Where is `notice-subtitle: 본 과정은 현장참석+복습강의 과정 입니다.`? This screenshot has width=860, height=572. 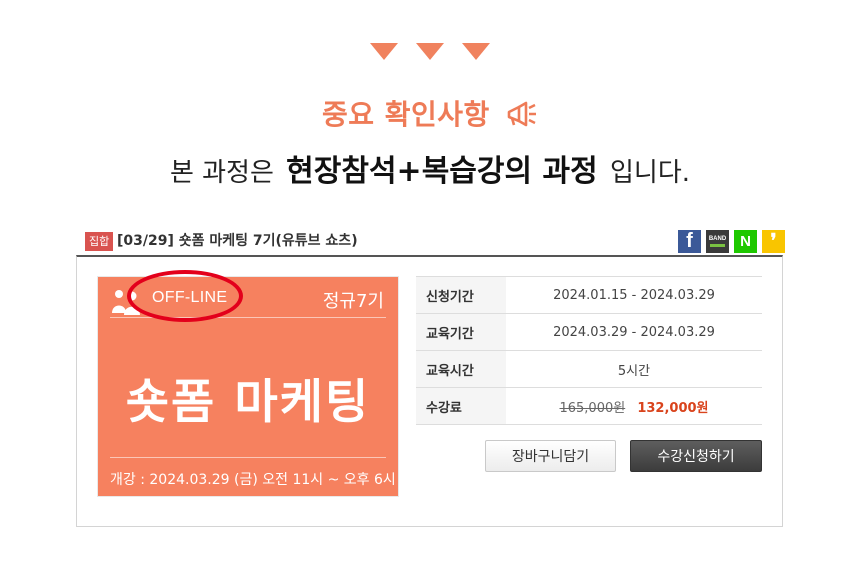 notice-subtitle: 본 과정은 현장참석+복습강의 과정 입니다. is located at coordinates (430, 168).